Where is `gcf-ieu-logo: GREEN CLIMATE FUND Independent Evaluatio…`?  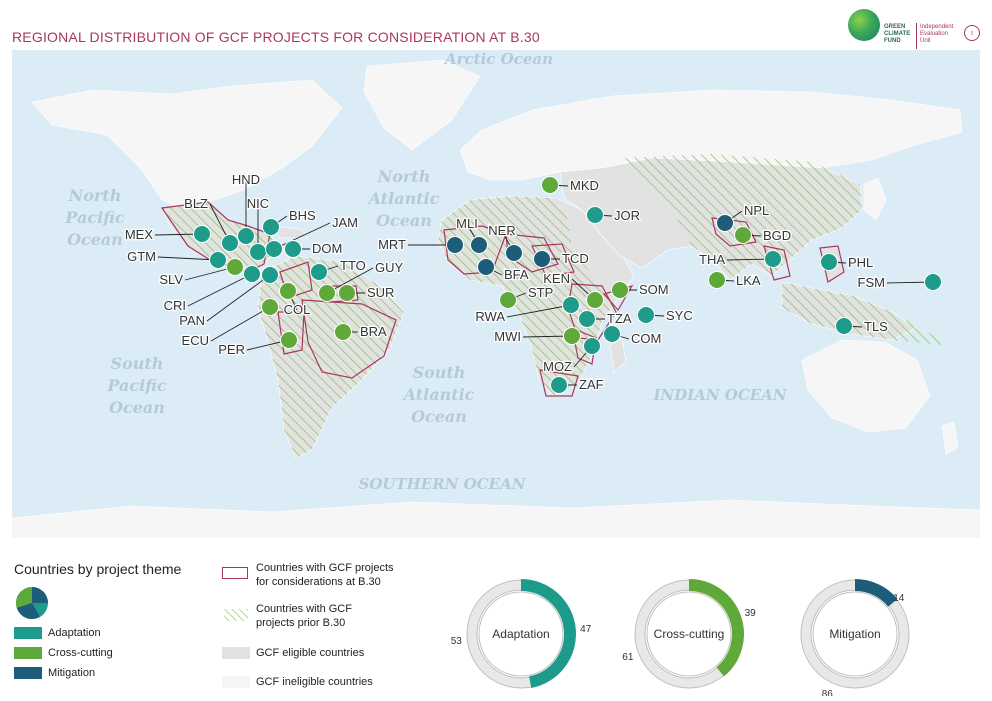 gcf-ieu-logo: GREEN CLIMATE FUND Independent Evaluatio… is located at coordinates (916, 29).